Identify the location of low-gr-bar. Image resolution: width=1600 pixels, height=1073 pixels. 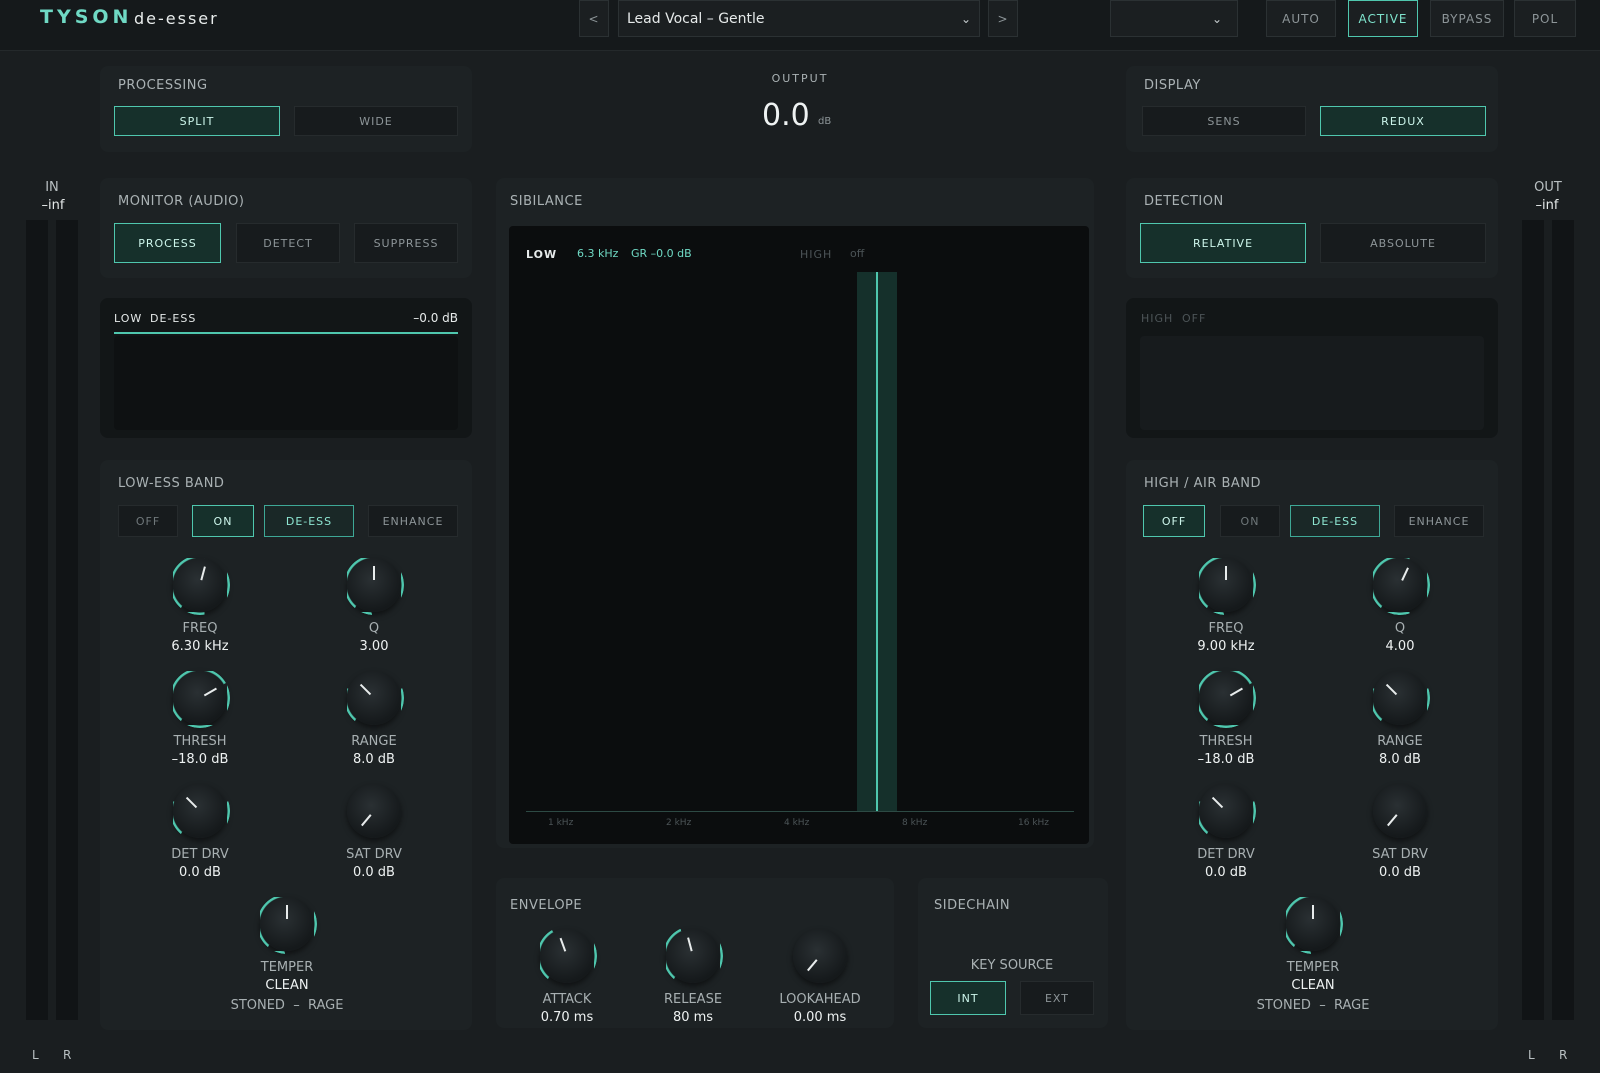
(286, 333).